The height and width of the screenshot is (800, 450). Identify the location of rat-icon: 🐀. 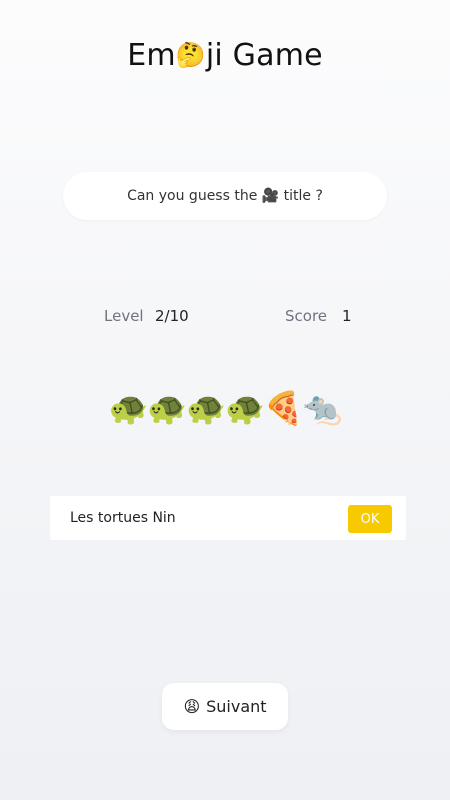
(322, 408).